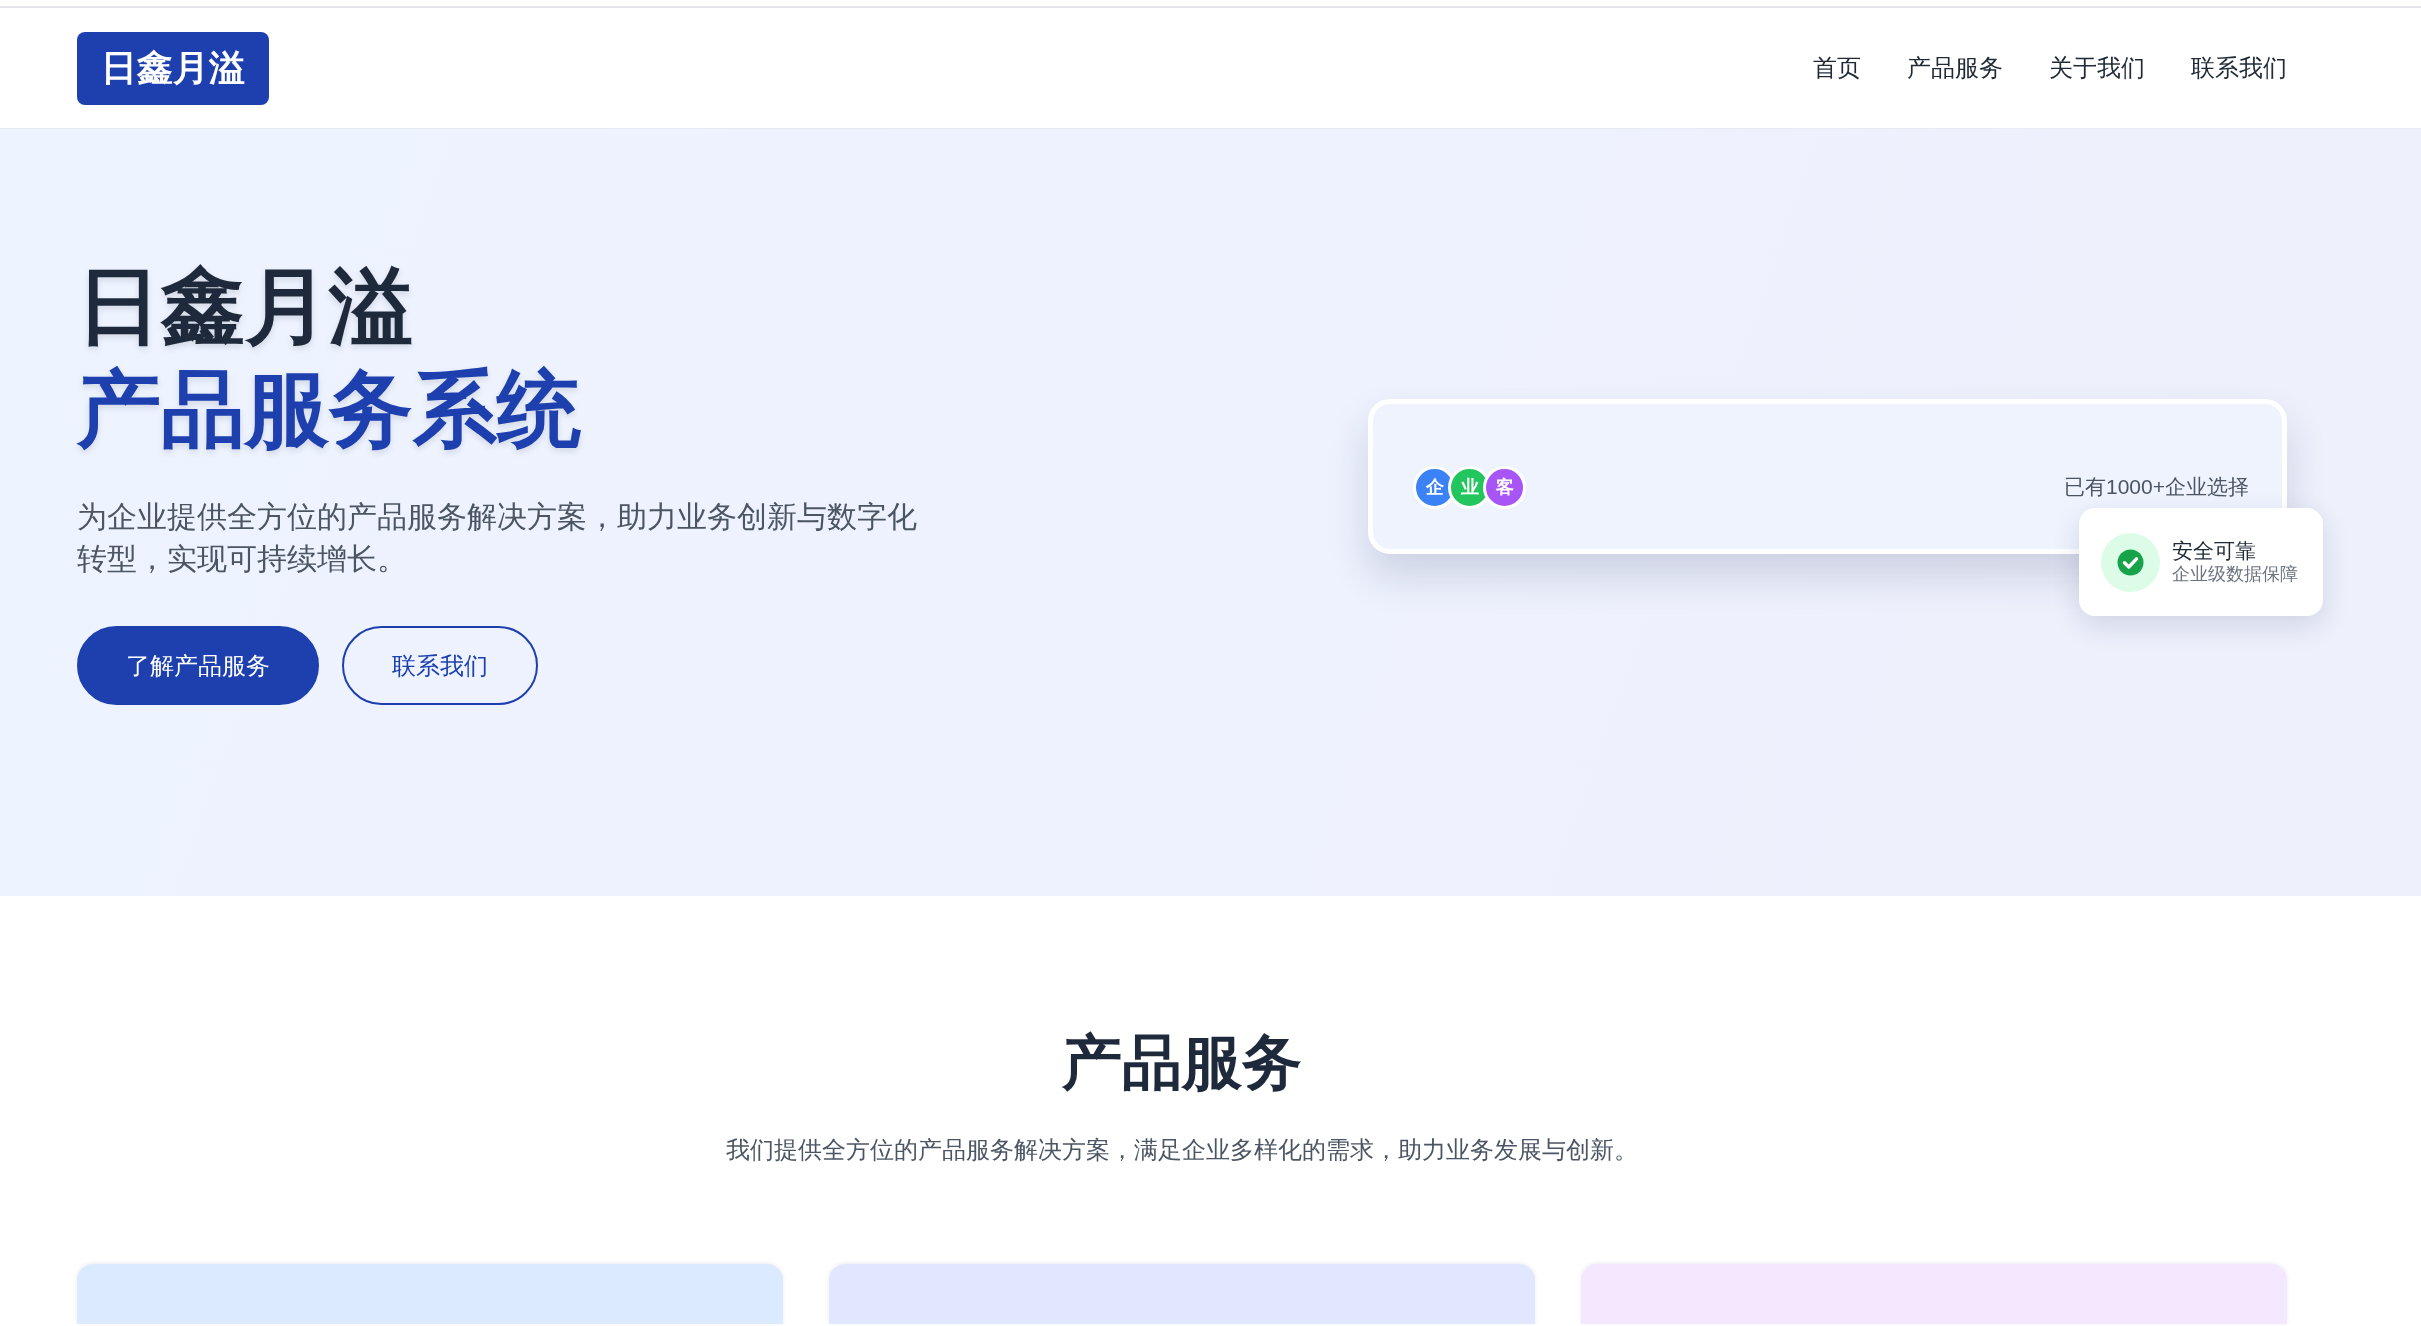  Describe the element at coordinates (245, 306) in the screenshot. I see `hero-title: 日鑫月溢` at that location.